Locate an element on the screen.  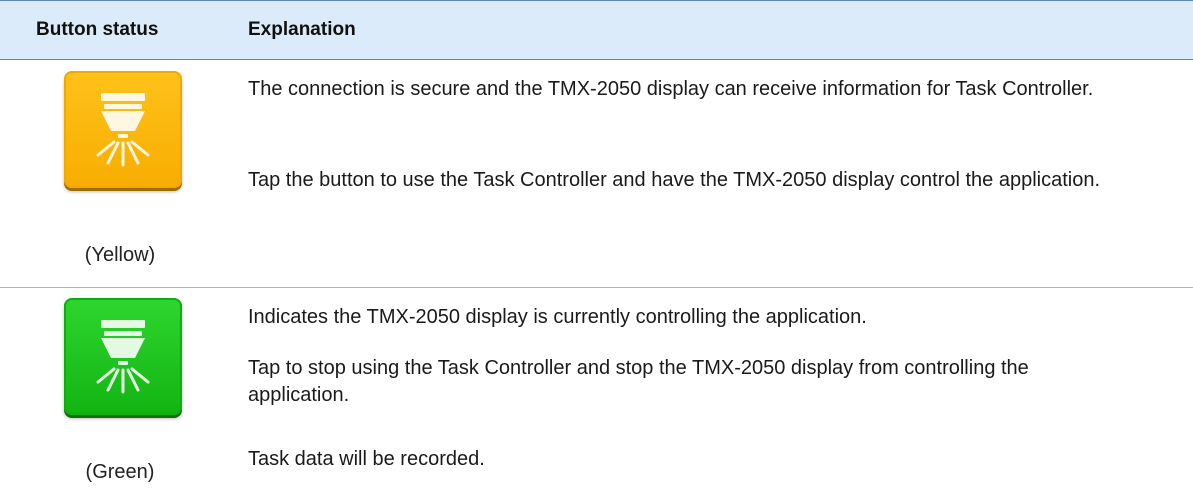
explanation-paragraph: Task data will be recorded. is located at coordinates (366, 459).